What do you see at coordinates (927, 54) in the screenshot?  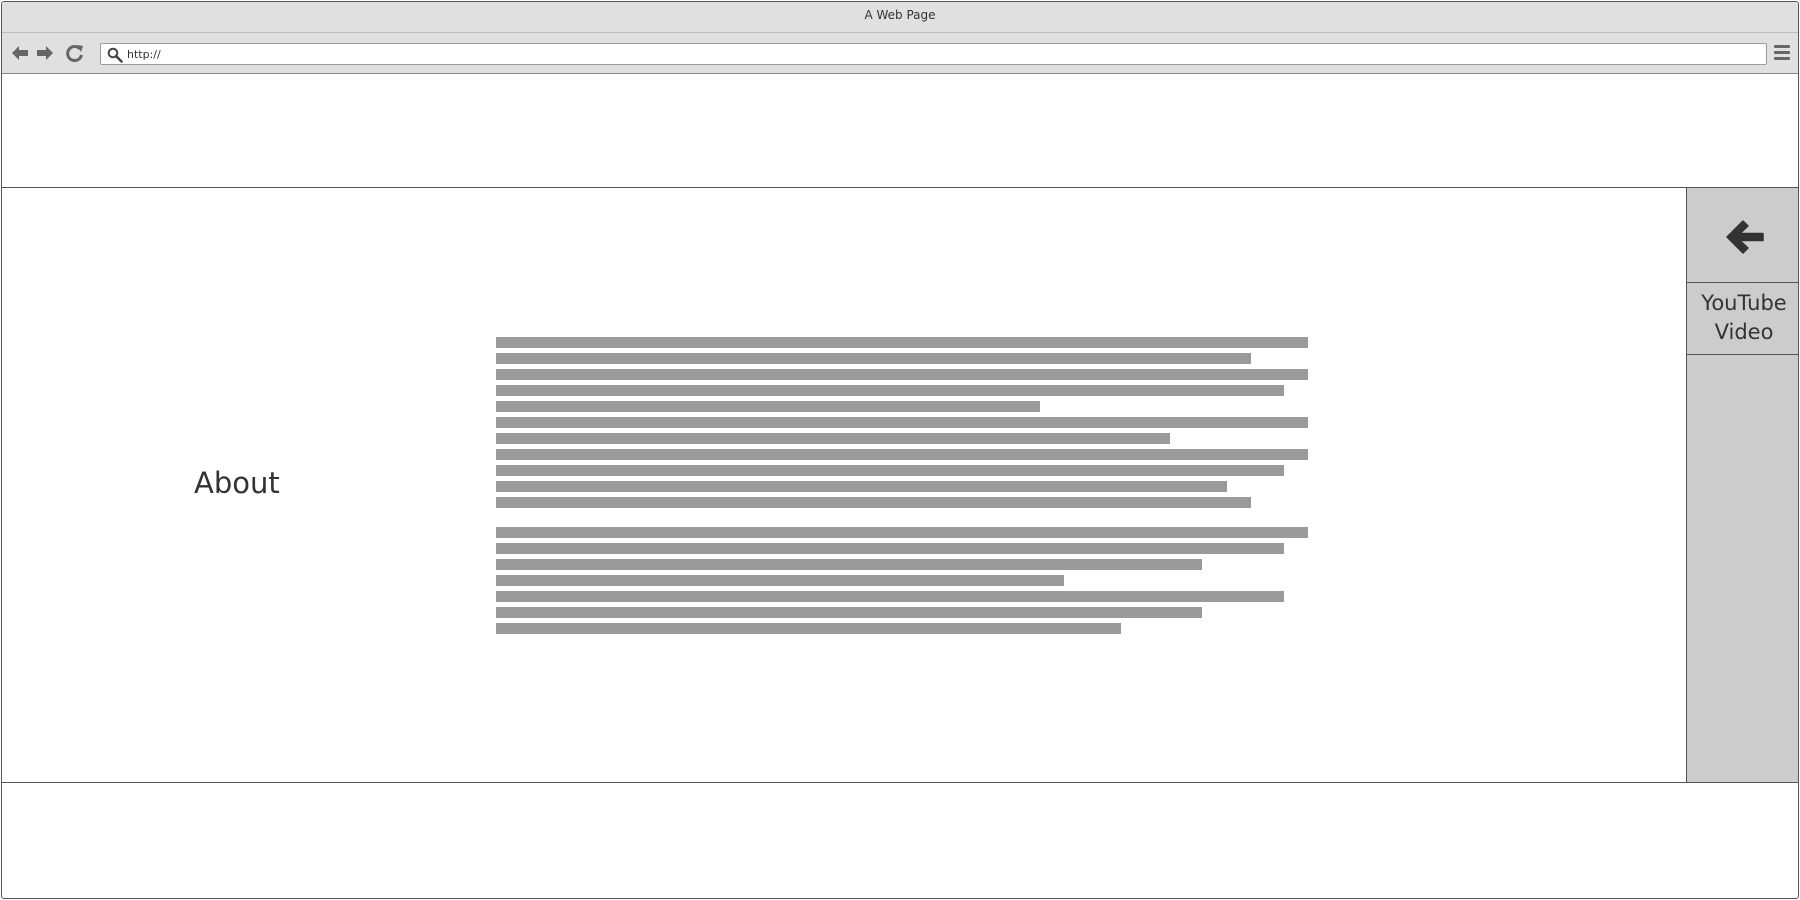 I see `url-input` at bounding box center [927, 54].